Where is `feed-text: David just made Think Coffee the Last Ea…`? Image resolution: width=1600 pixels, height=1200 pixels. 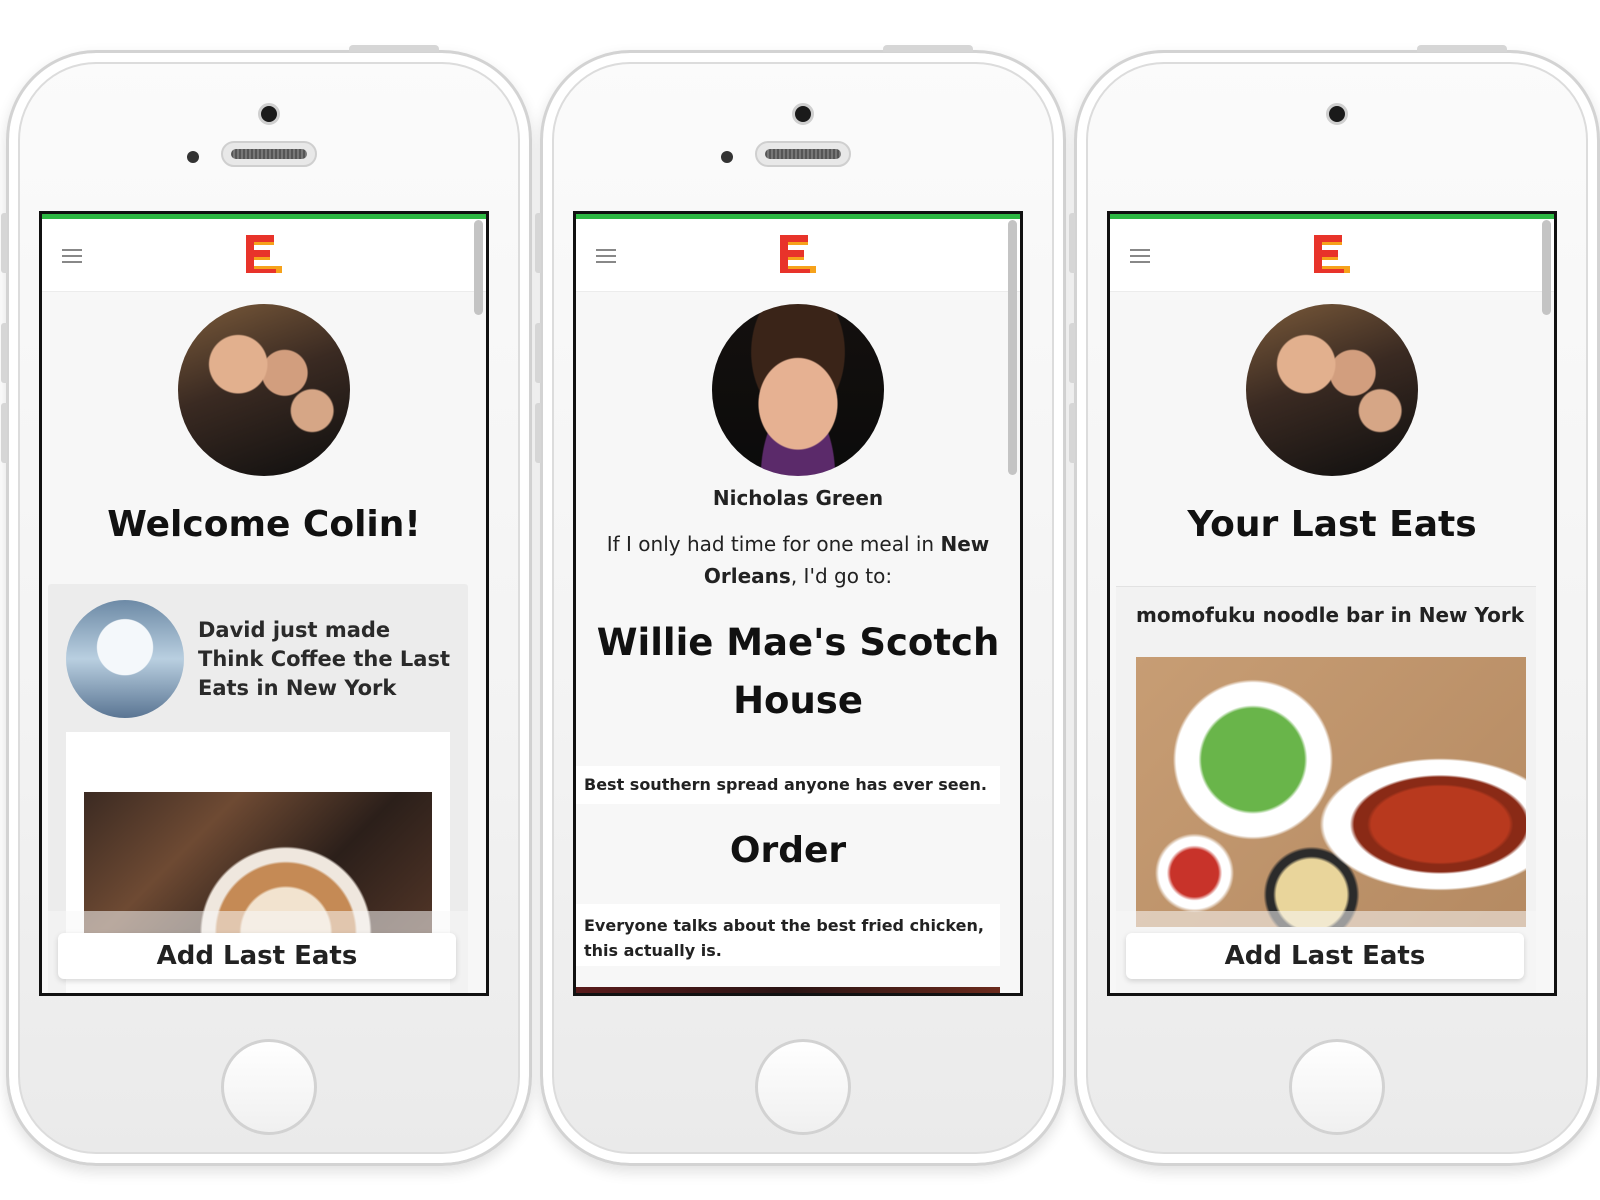
feed-text: David just made Think Coffee the Last Ea… is located at coordinates (324, 659).